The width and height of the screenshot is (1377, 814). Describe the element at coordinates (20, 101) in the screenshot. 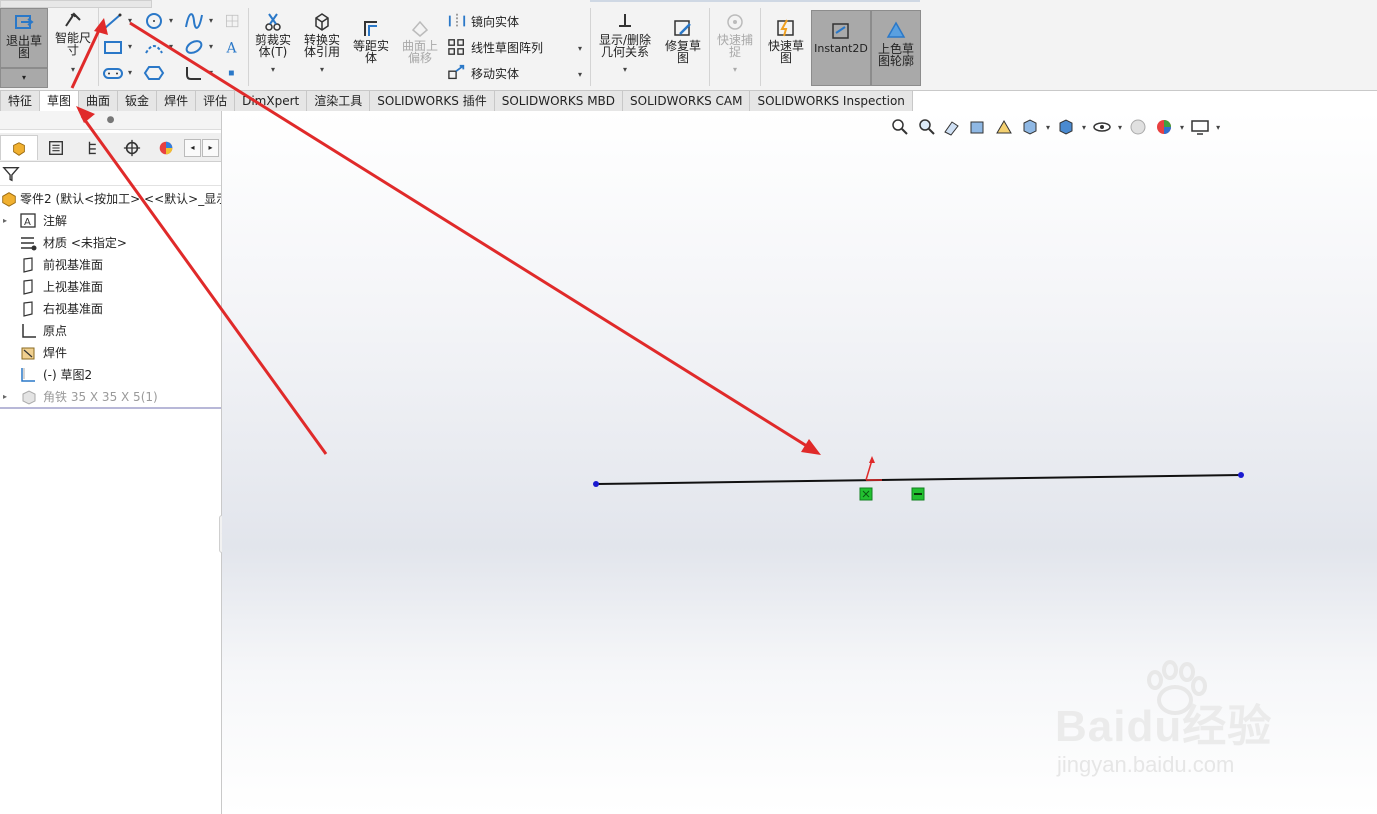

I see `tab-features: 特征` at that location.